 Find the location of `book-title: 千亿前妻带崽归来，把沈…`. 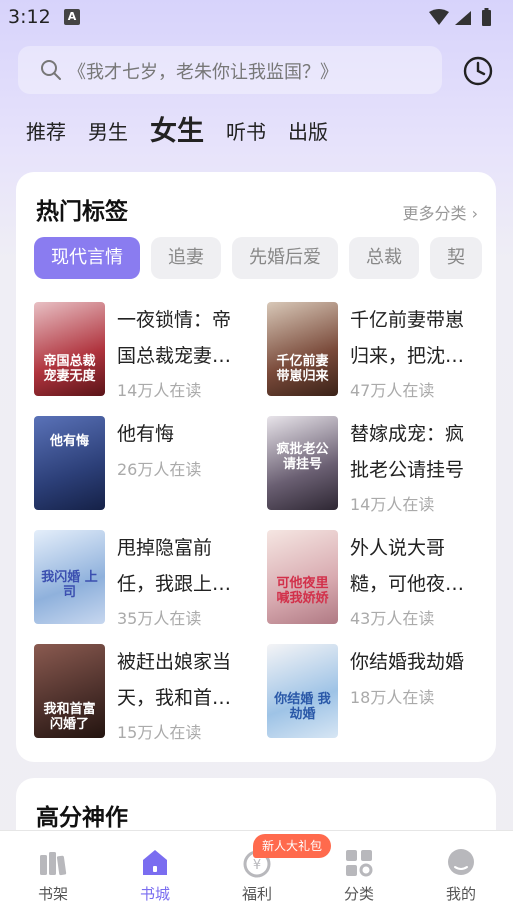

book-title: 千亿前妻带崽归来，把沈… is located at coordinates (407, 338).